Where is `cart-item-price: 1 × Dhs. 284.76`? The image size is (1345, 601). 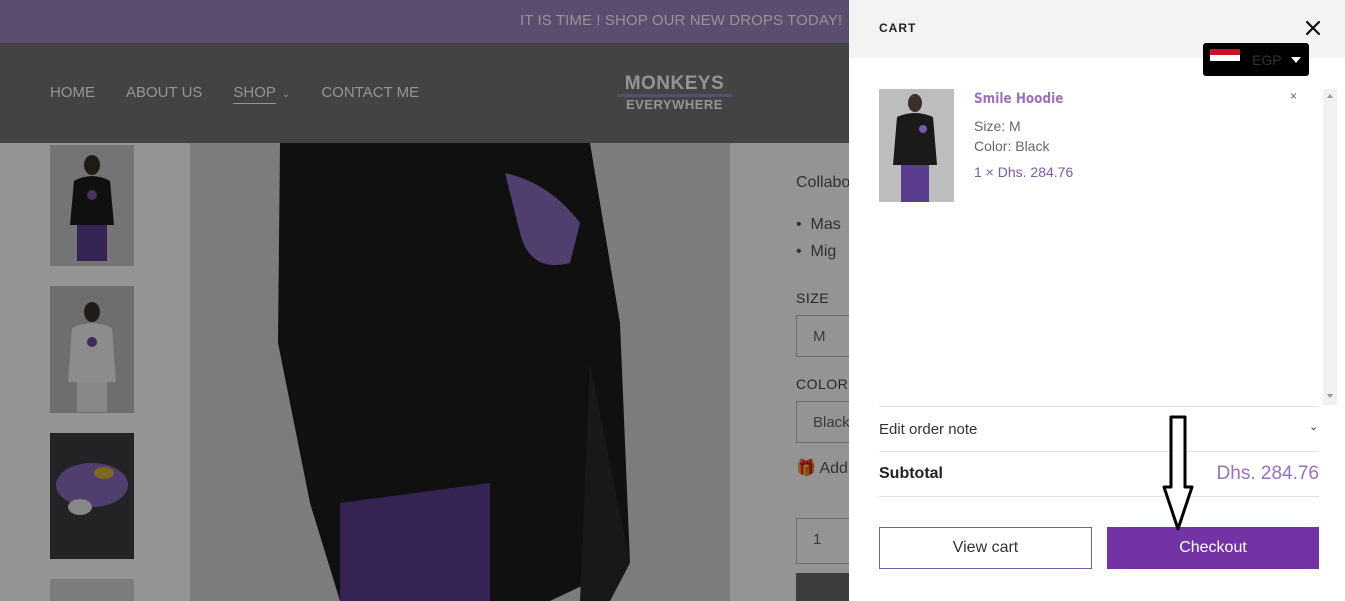
cart-item-price: 1 × Dhs. 284.76 is located at coordinates (1024, 172).